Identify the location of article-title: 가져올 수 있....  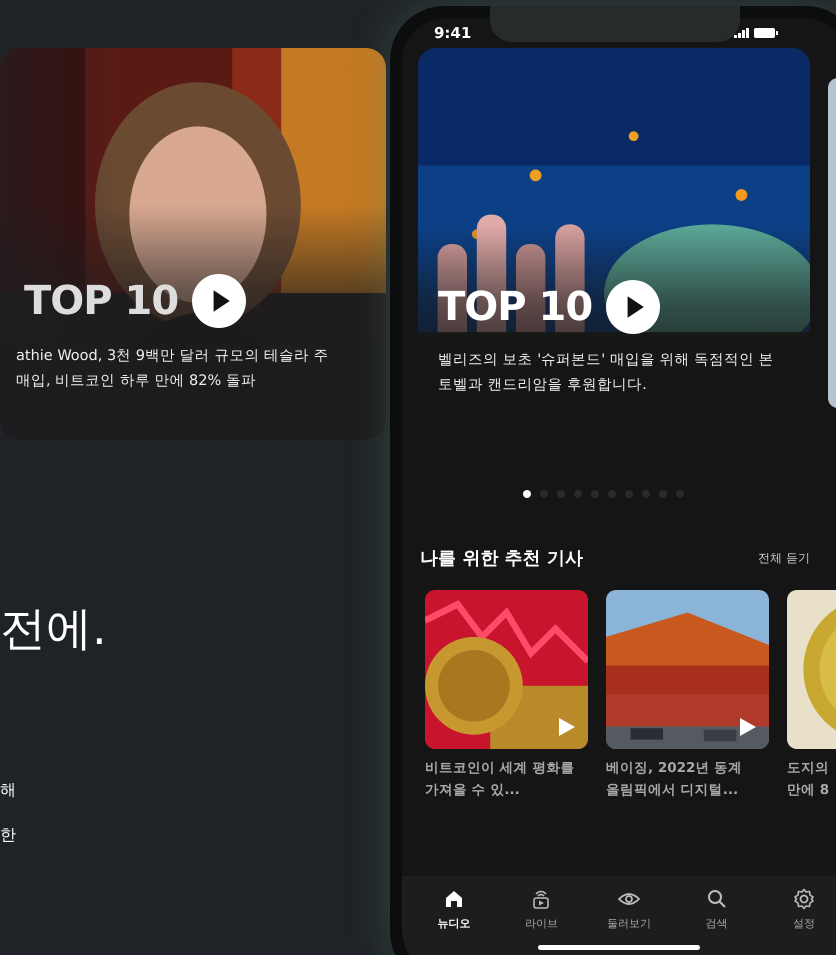
(506, 790).